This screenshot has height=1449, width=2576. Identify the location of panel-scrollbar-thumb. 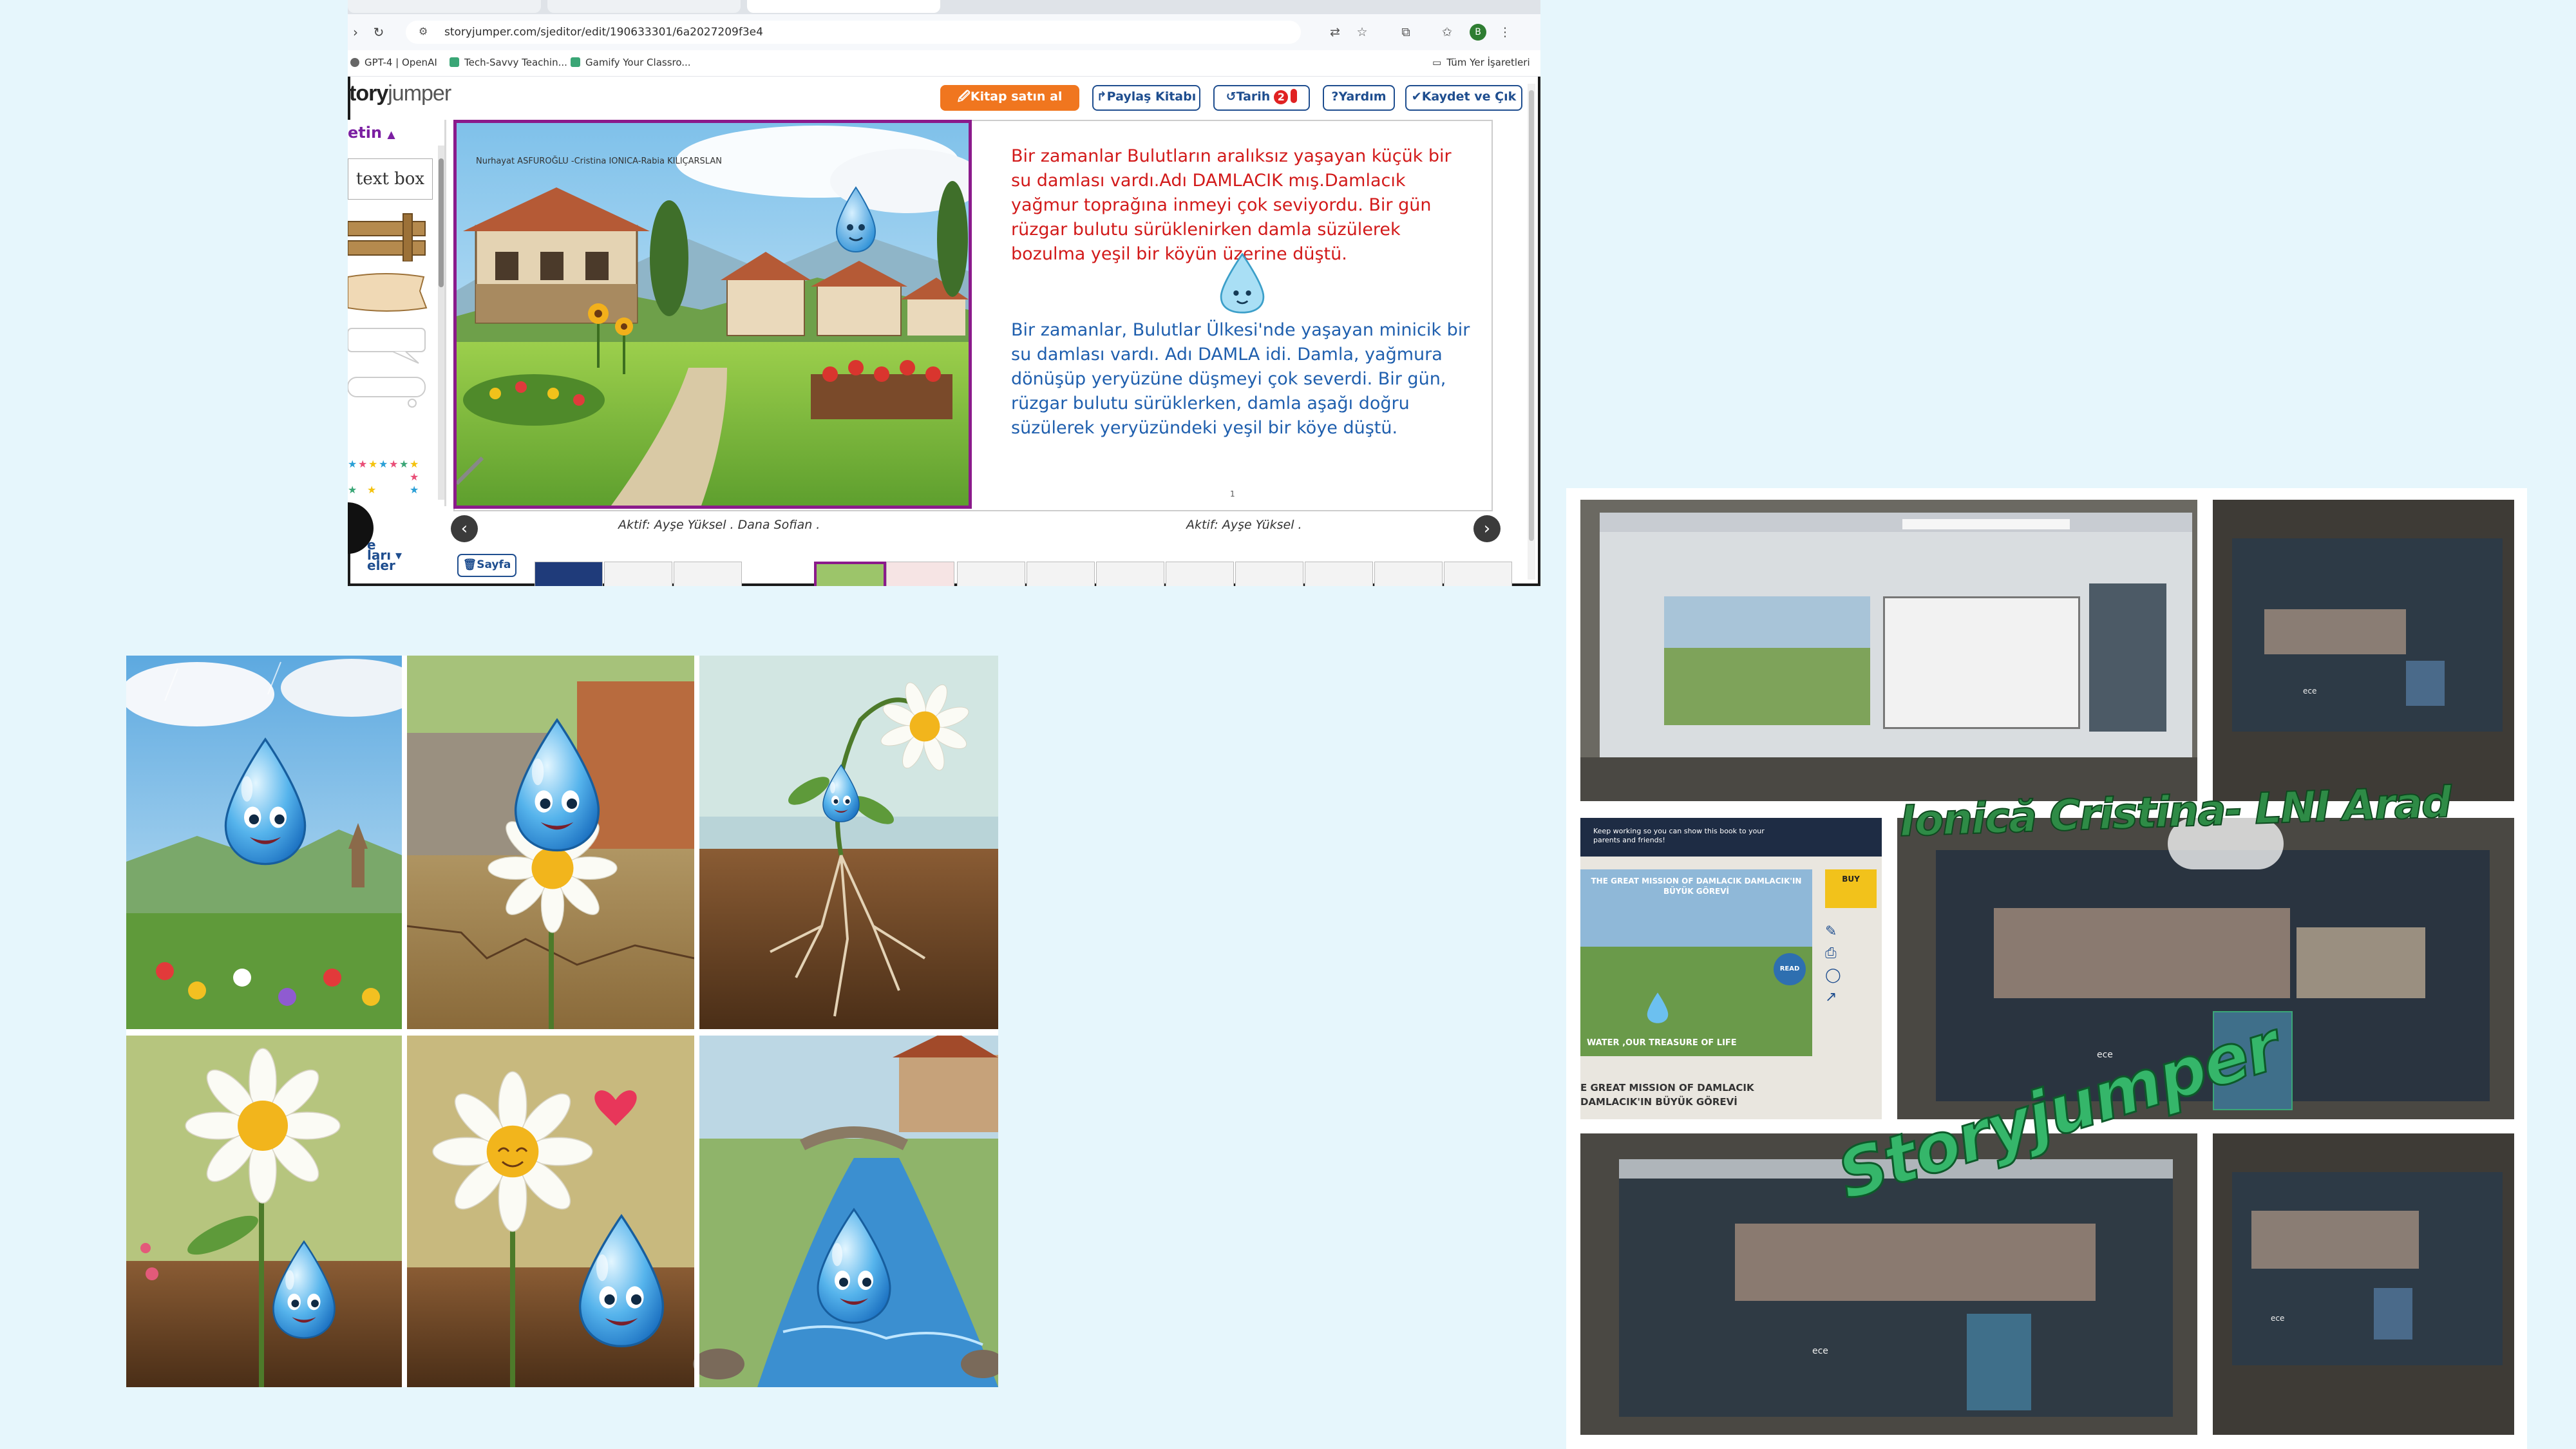
(442, 223).